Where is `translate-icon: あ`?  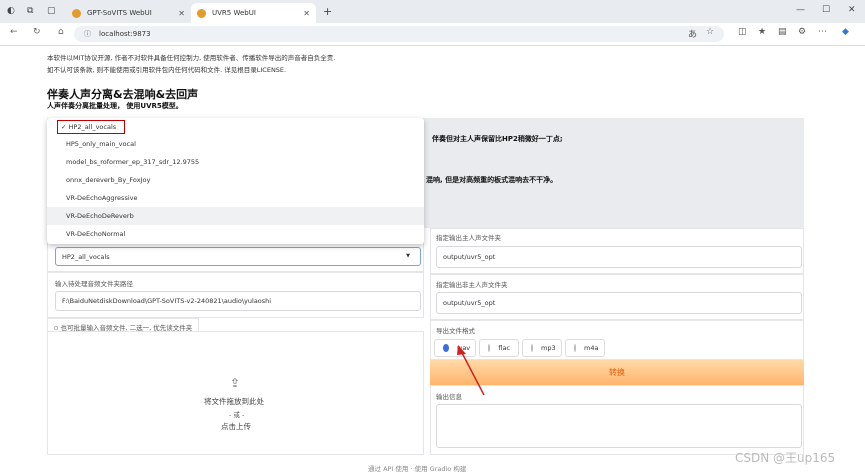
translate-icon: あ is located at coordinates (692, 33).